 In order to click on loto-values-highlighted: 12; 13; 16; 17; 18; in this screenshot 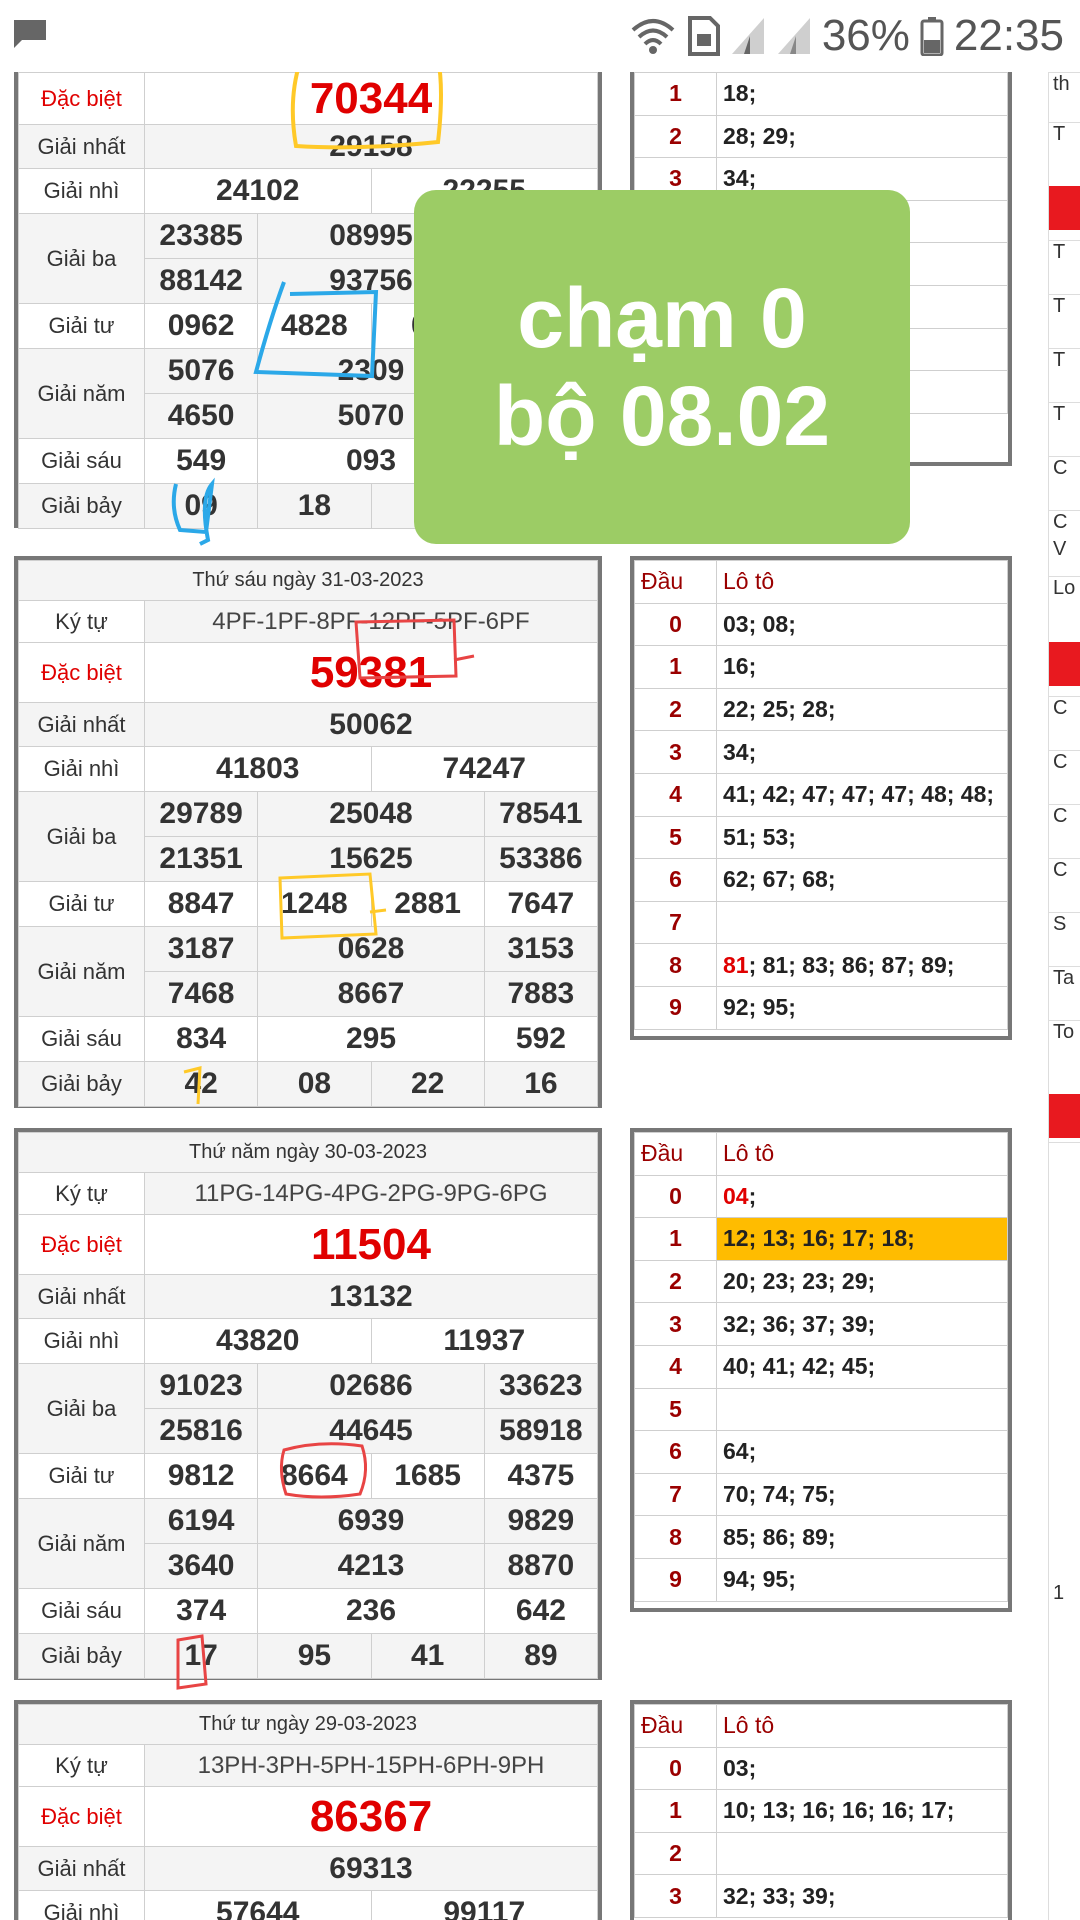, I will do `click(862, 1239)`.